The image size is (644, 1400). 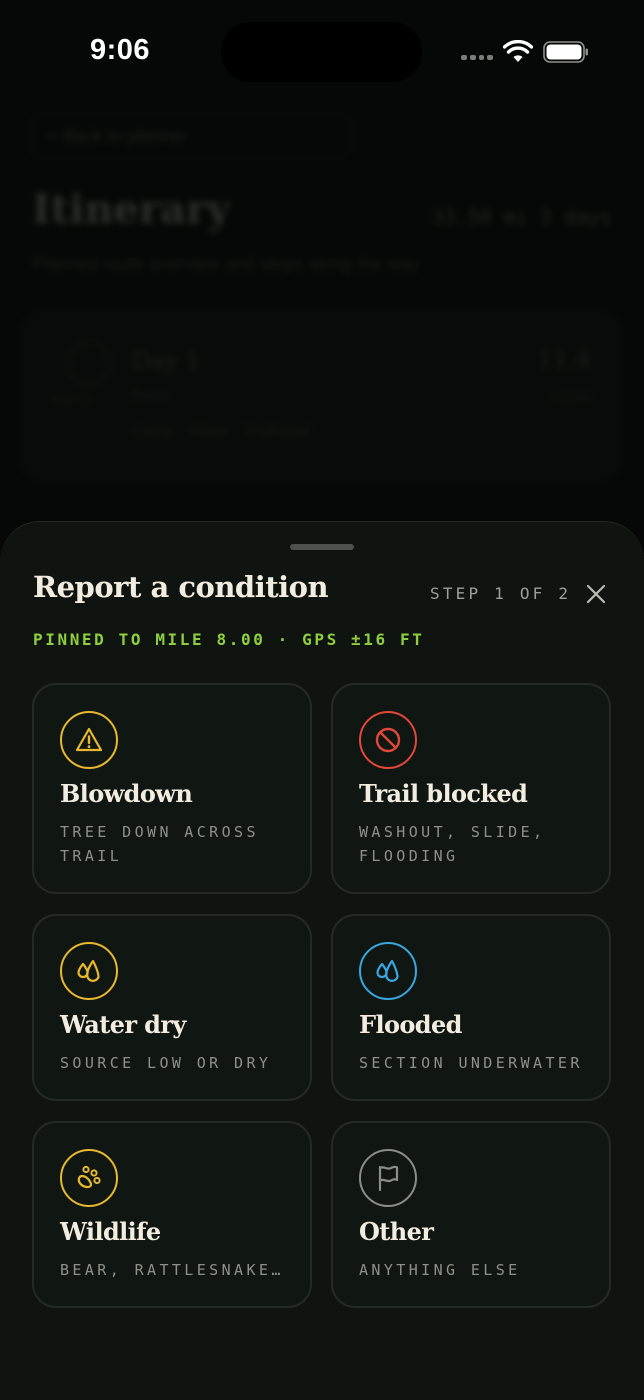 I want to click on step-indicator: STEP 1 OF 2, so click(x=501, y=593).